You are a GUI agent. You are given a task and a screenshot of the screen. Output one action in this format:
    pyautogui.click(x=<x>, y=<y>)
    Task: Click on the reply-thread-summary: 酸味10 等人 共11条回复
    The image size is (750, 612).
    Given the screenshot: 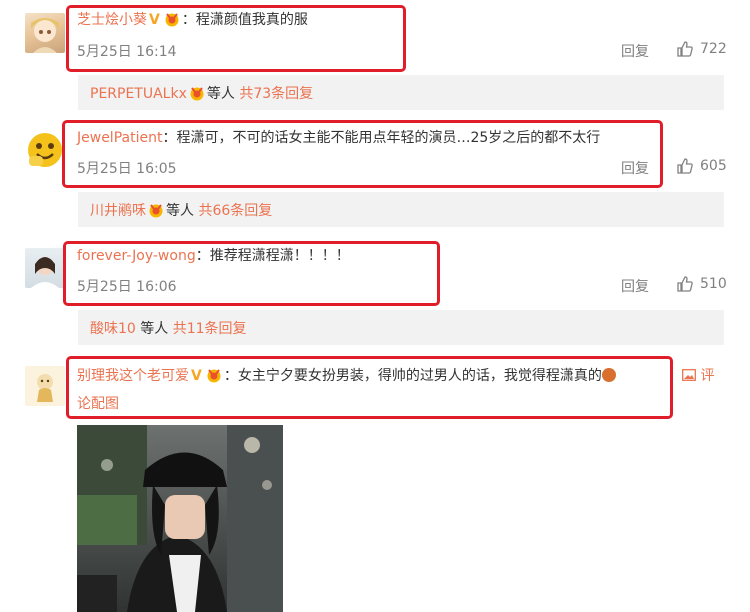 What is the action you would take?
    pyautogui.click(x=168, y=328)
    